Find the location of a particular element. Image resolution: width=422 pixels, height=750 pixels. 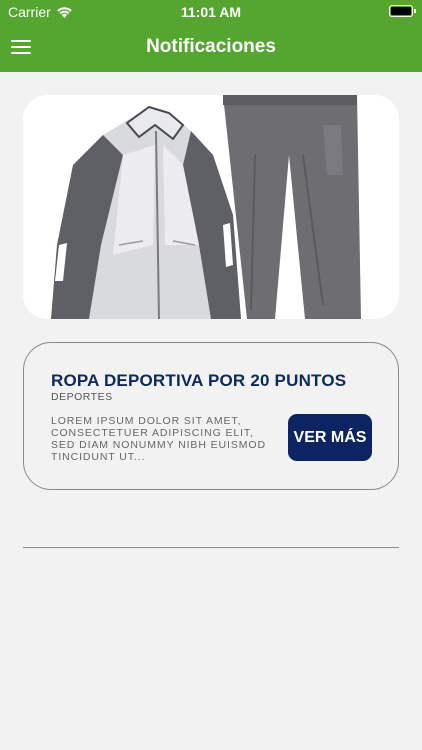

ver-mas-button: VER MÁS is located at coordinates (330, 437).